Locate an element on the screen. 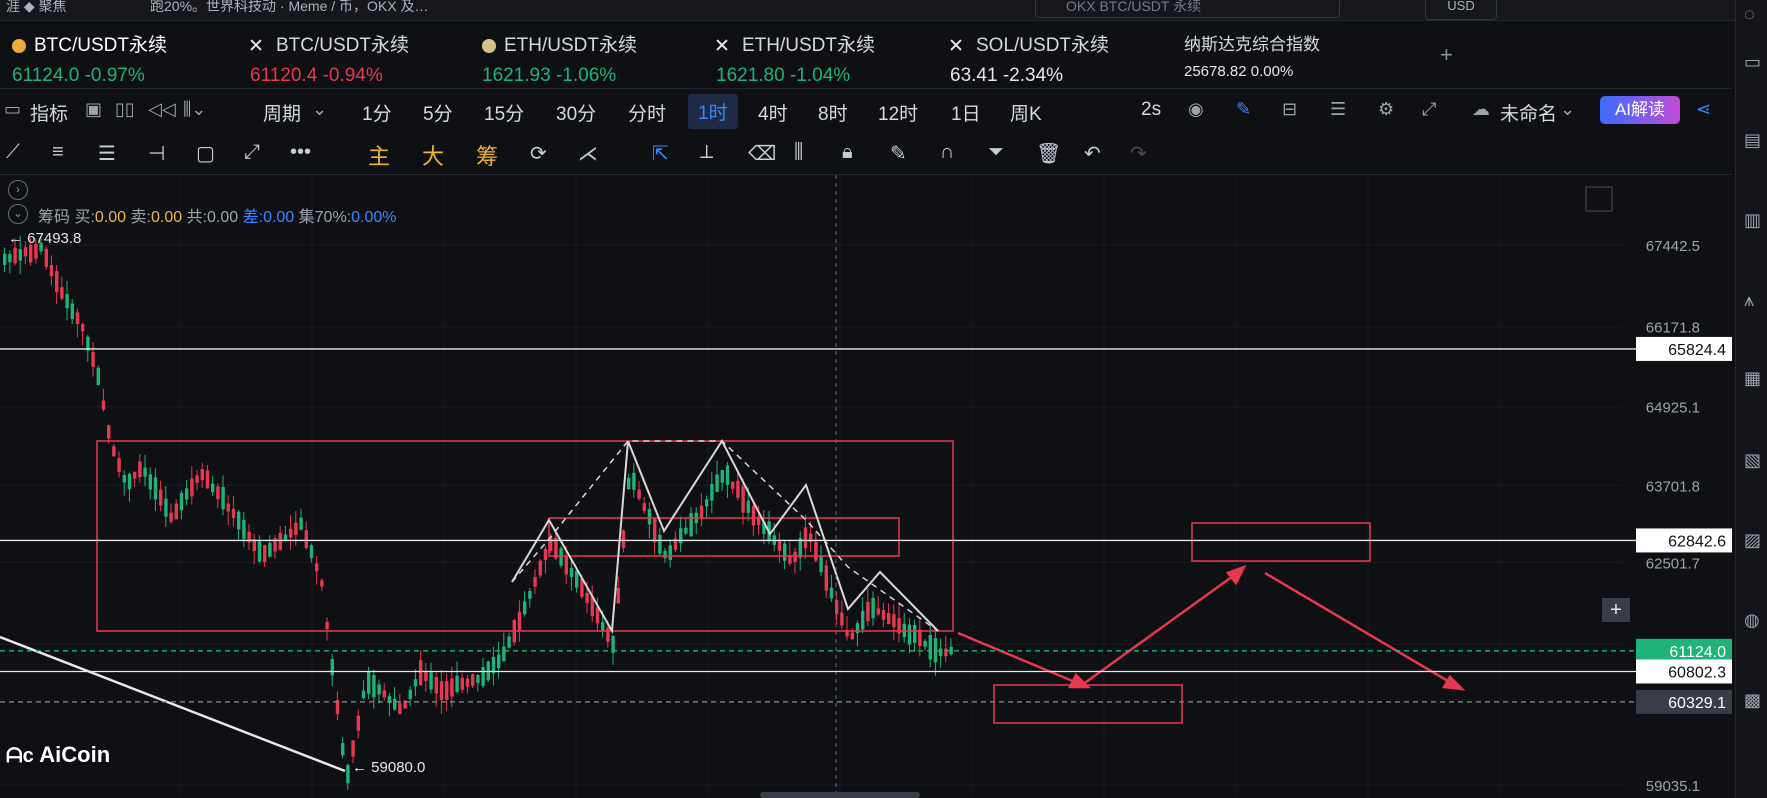 The height and width of the screenshot is (798, 1767). magnet-icon: ∩ is located at coordinates (947, 152).